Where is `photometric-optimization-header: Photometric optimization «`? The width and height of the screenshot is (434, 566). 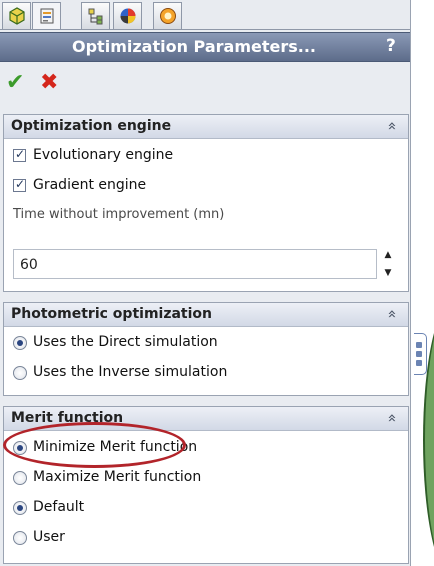
photometric-optimization-header: Photometric optimization « is located at coordinates (206, 315).